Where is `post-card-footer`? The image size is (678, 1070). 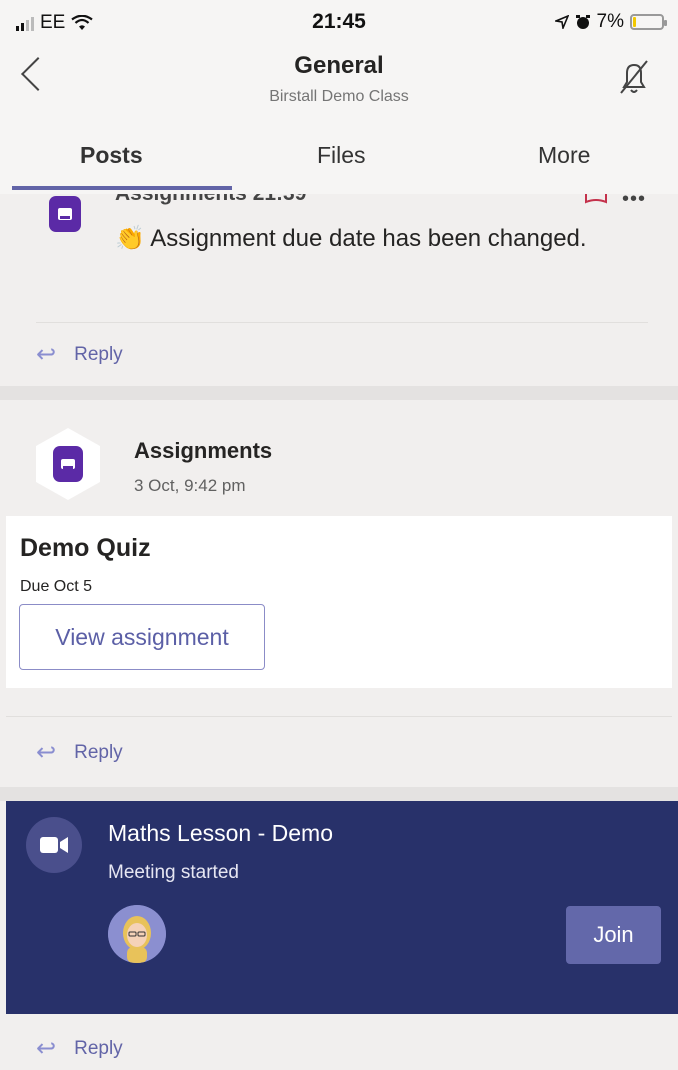 post-card-footer is located at coordinates (339, 702).